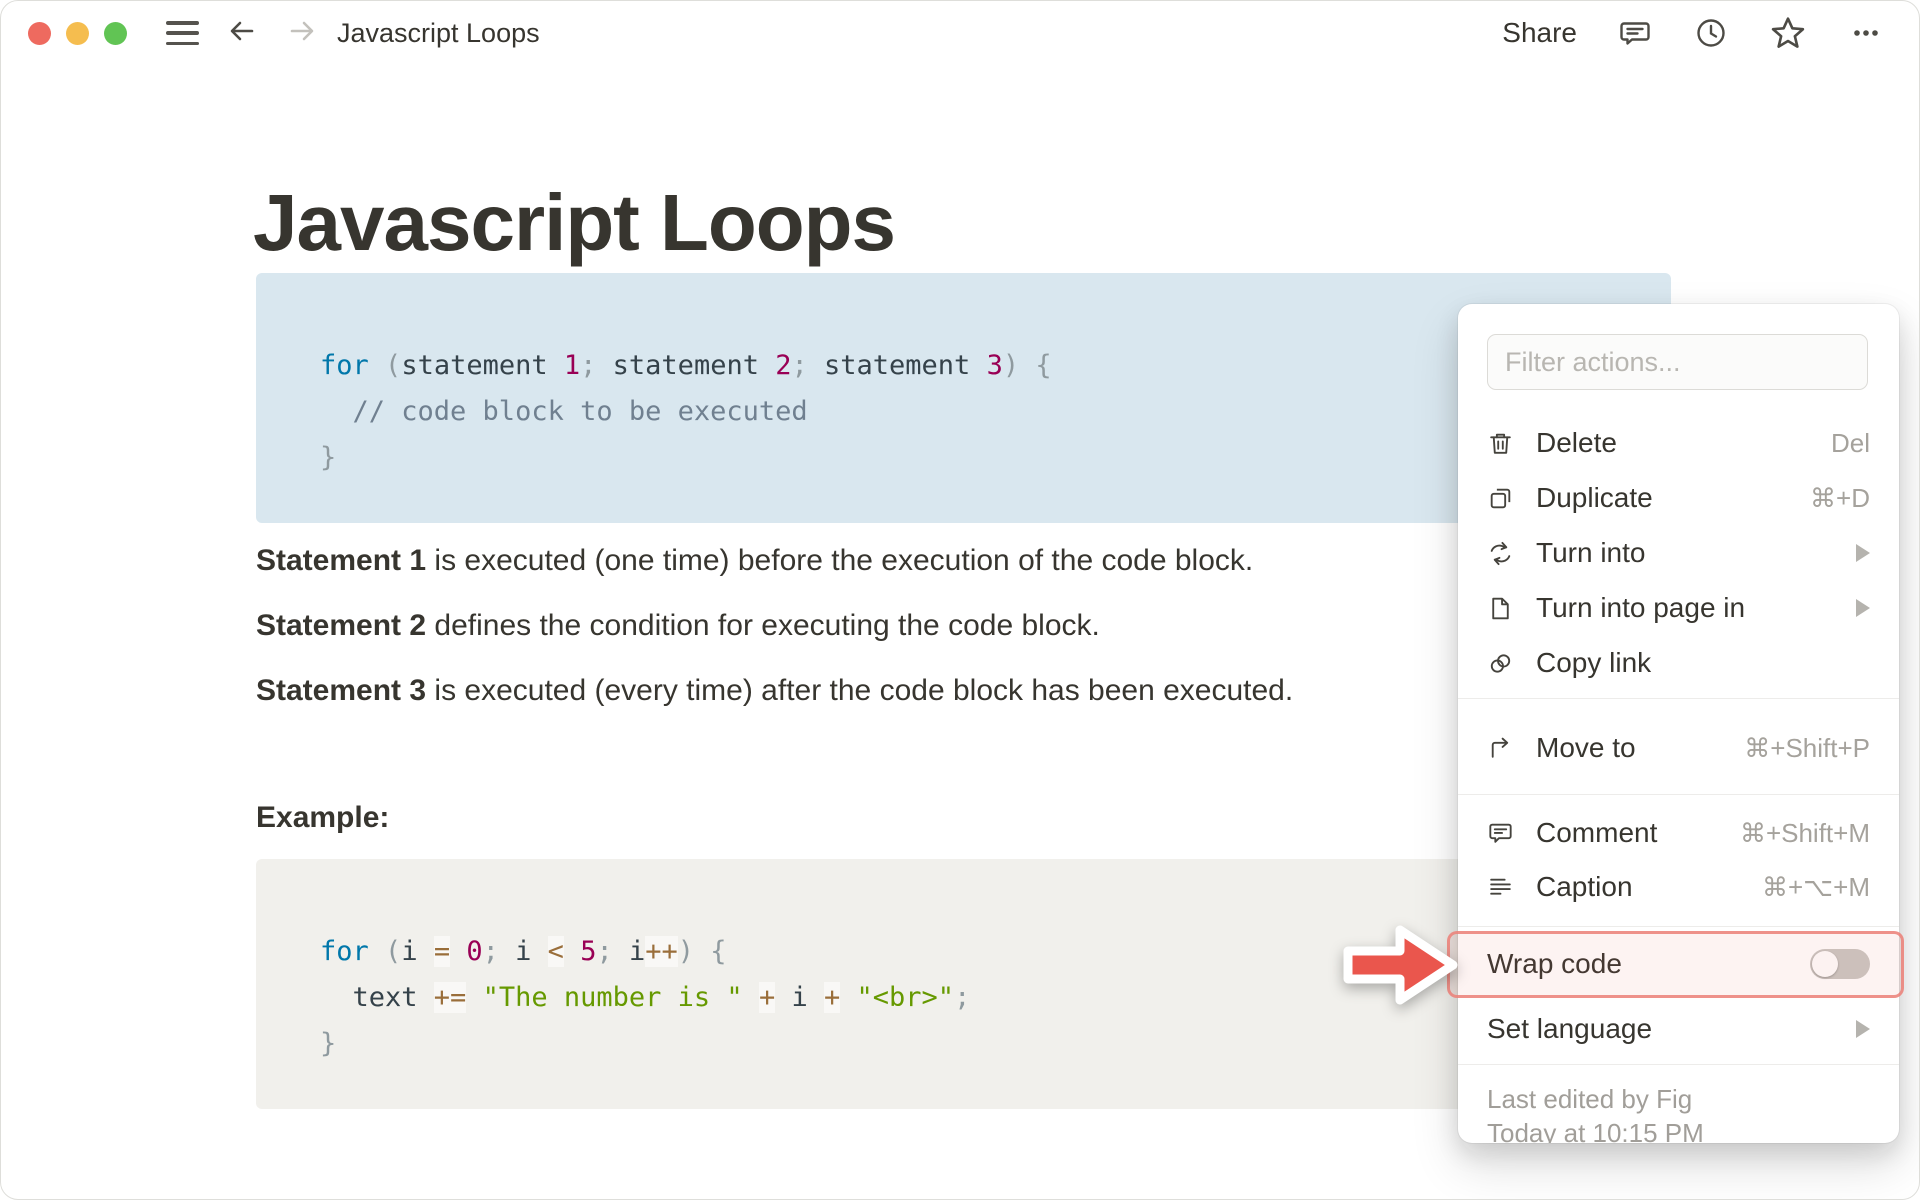 This screenshot has height=1200, width=1920. I want to click on menu-item-turn-into: Turn into, so click(1678, 553).